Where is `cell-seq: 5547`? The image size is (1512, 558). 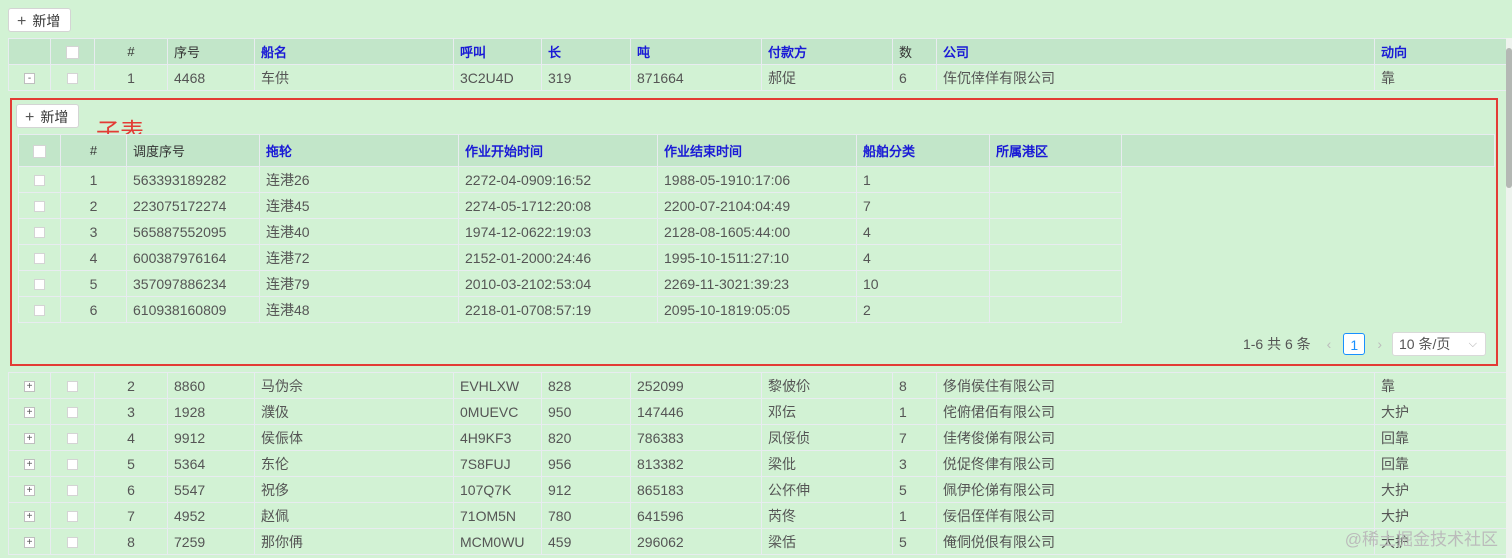 cell-seq: 5547 is located at coordinates (211, 489).